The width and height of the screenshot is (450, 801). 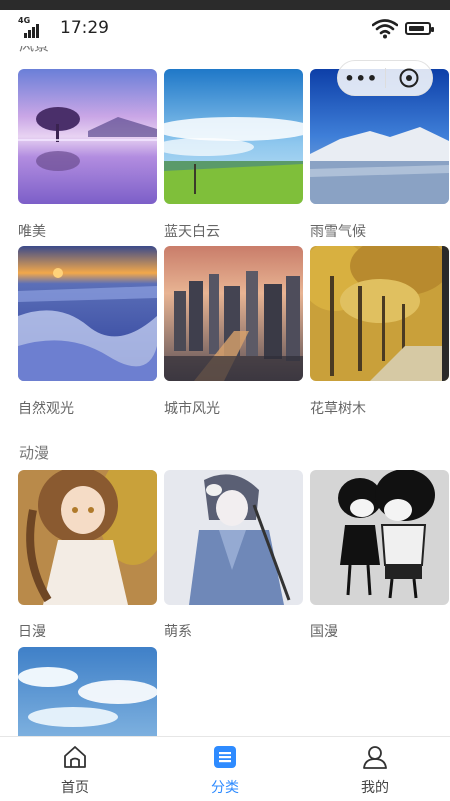 I want to click on city-skyline-image, so click(x=233, y=313).